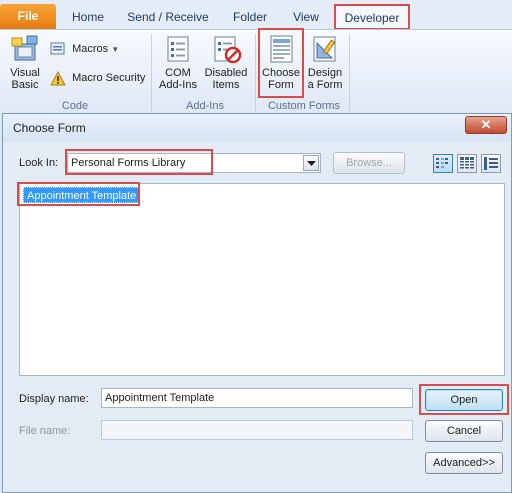  What do you see at coordinates (324, 49) in the screenshot?
I see `design-form-icon` at bounding box center [324, 49].